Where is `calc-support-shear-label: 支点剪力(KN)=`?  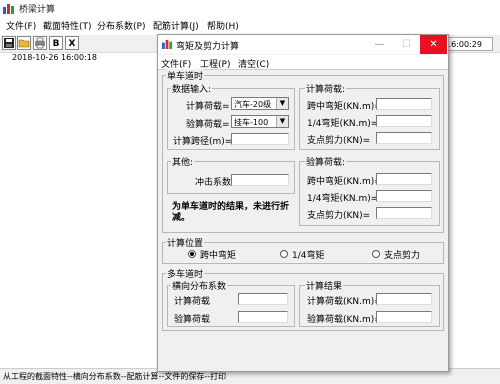 calc-support-shear-label: 支点剪力(KN)= is located at coordinates (339, 141).